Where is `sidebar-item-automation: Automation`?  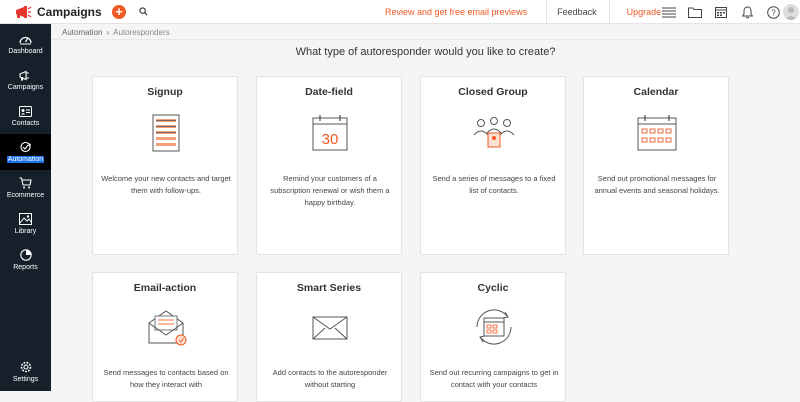 sidebar-item-automation: Automation is located at coordinates (25, 152).